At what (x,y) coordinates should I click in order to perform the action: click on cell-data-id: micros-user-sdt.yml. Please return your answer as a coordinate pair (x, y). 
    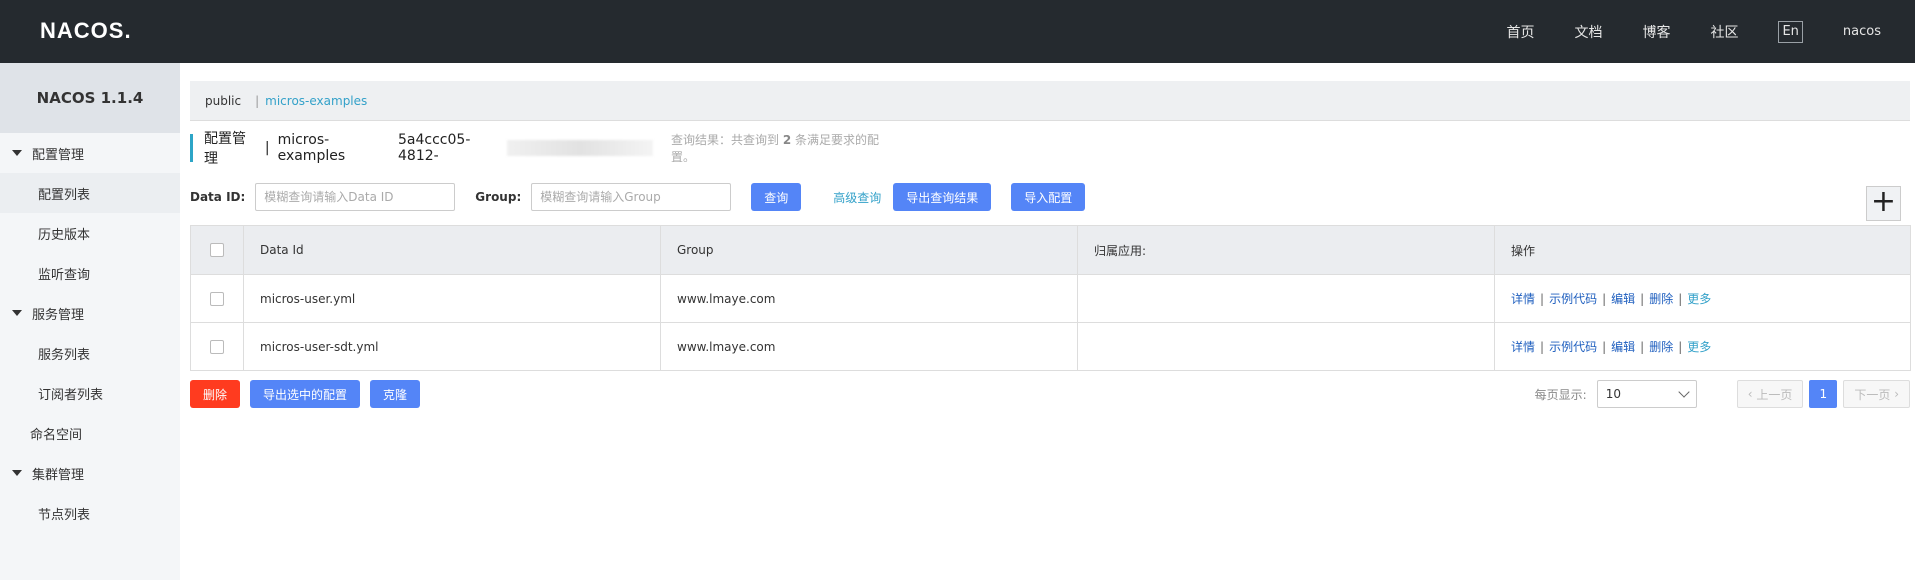
    Looking at the image, I should click on (451, 346).